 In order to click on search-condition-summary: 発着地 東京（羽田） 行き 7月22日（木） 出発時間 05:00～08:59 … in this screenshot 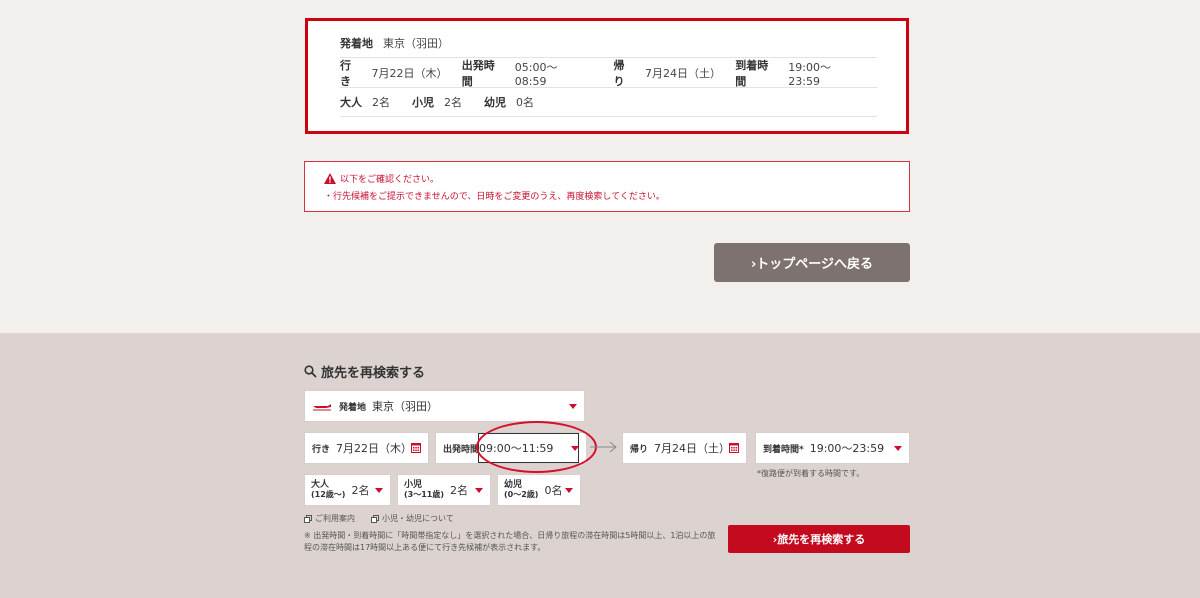, I will do `click(607, 76)`.